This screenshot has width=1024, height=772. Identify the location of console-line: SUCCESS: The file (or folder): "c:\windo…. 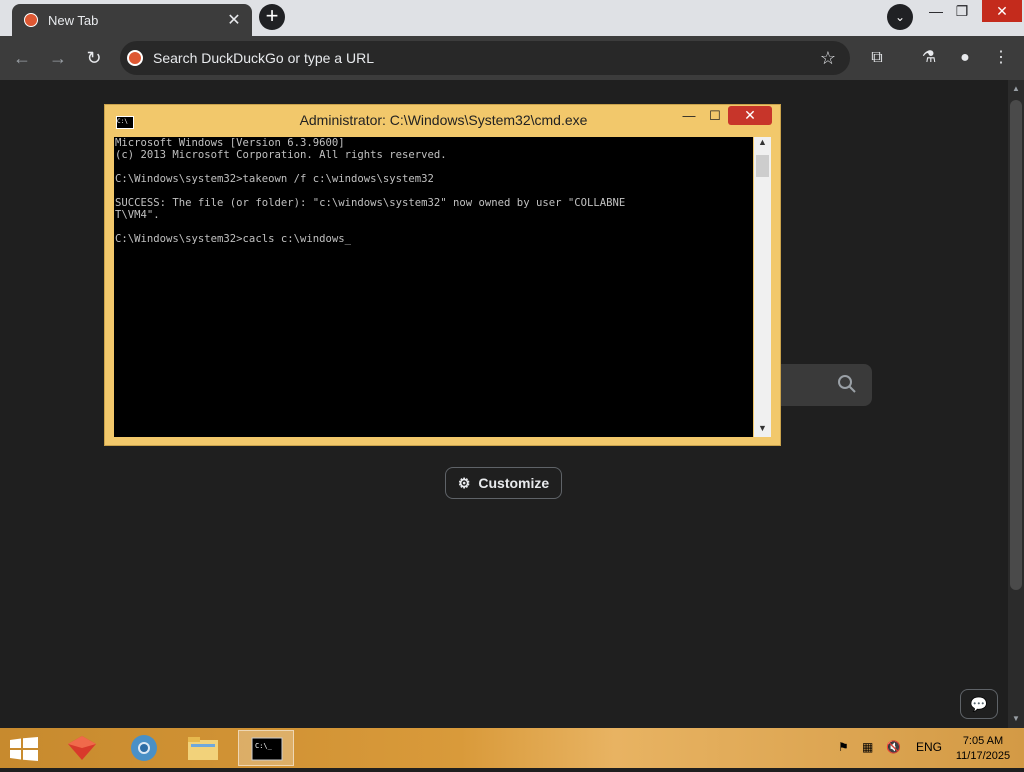
(370, 203).